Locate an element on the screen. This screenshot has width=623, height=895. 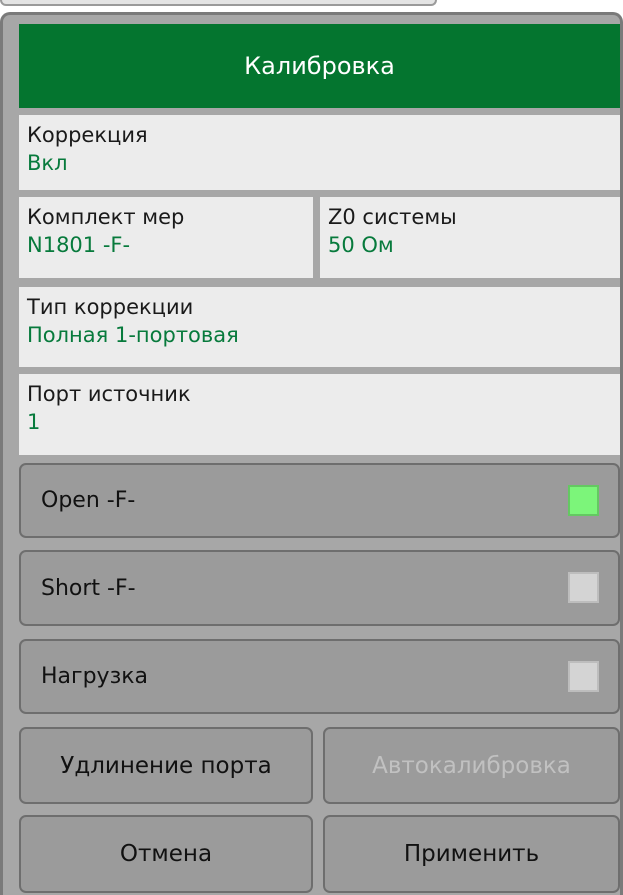
correction-type-value: Полная 1-портовая is located at coordinates (133, 335).